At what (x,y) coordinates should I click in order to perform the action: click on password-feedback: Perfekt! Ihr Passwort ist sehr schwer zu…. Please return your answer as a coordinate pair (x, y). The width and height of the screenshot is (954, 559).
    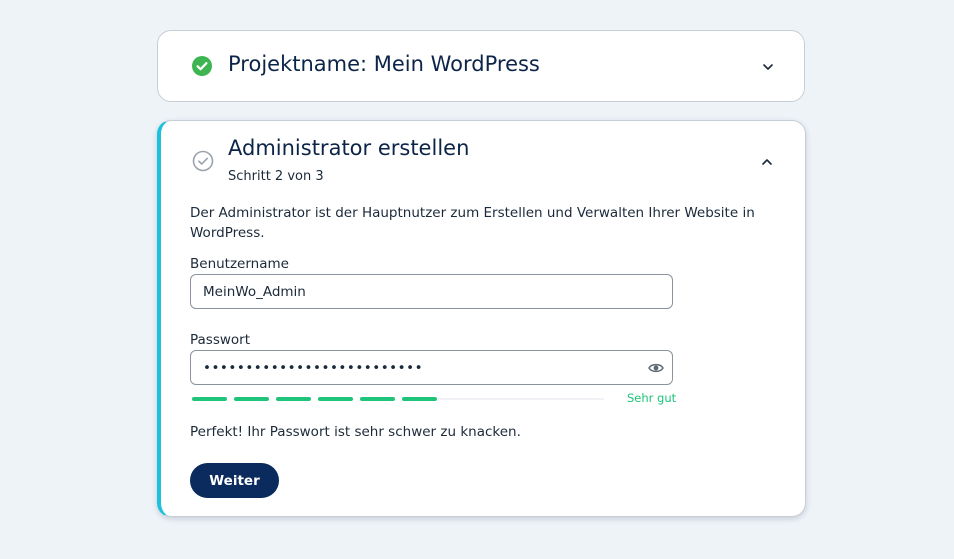
    Looking at the image, I should click on (355, 432).